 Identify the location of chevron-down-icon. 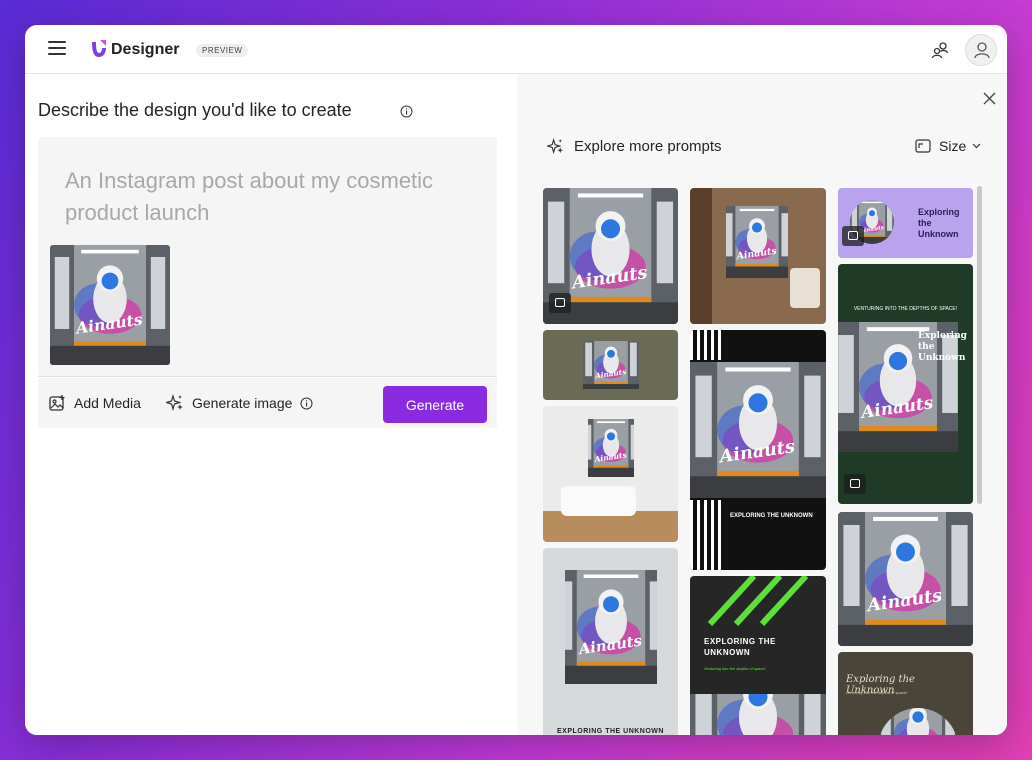
(976, 146).